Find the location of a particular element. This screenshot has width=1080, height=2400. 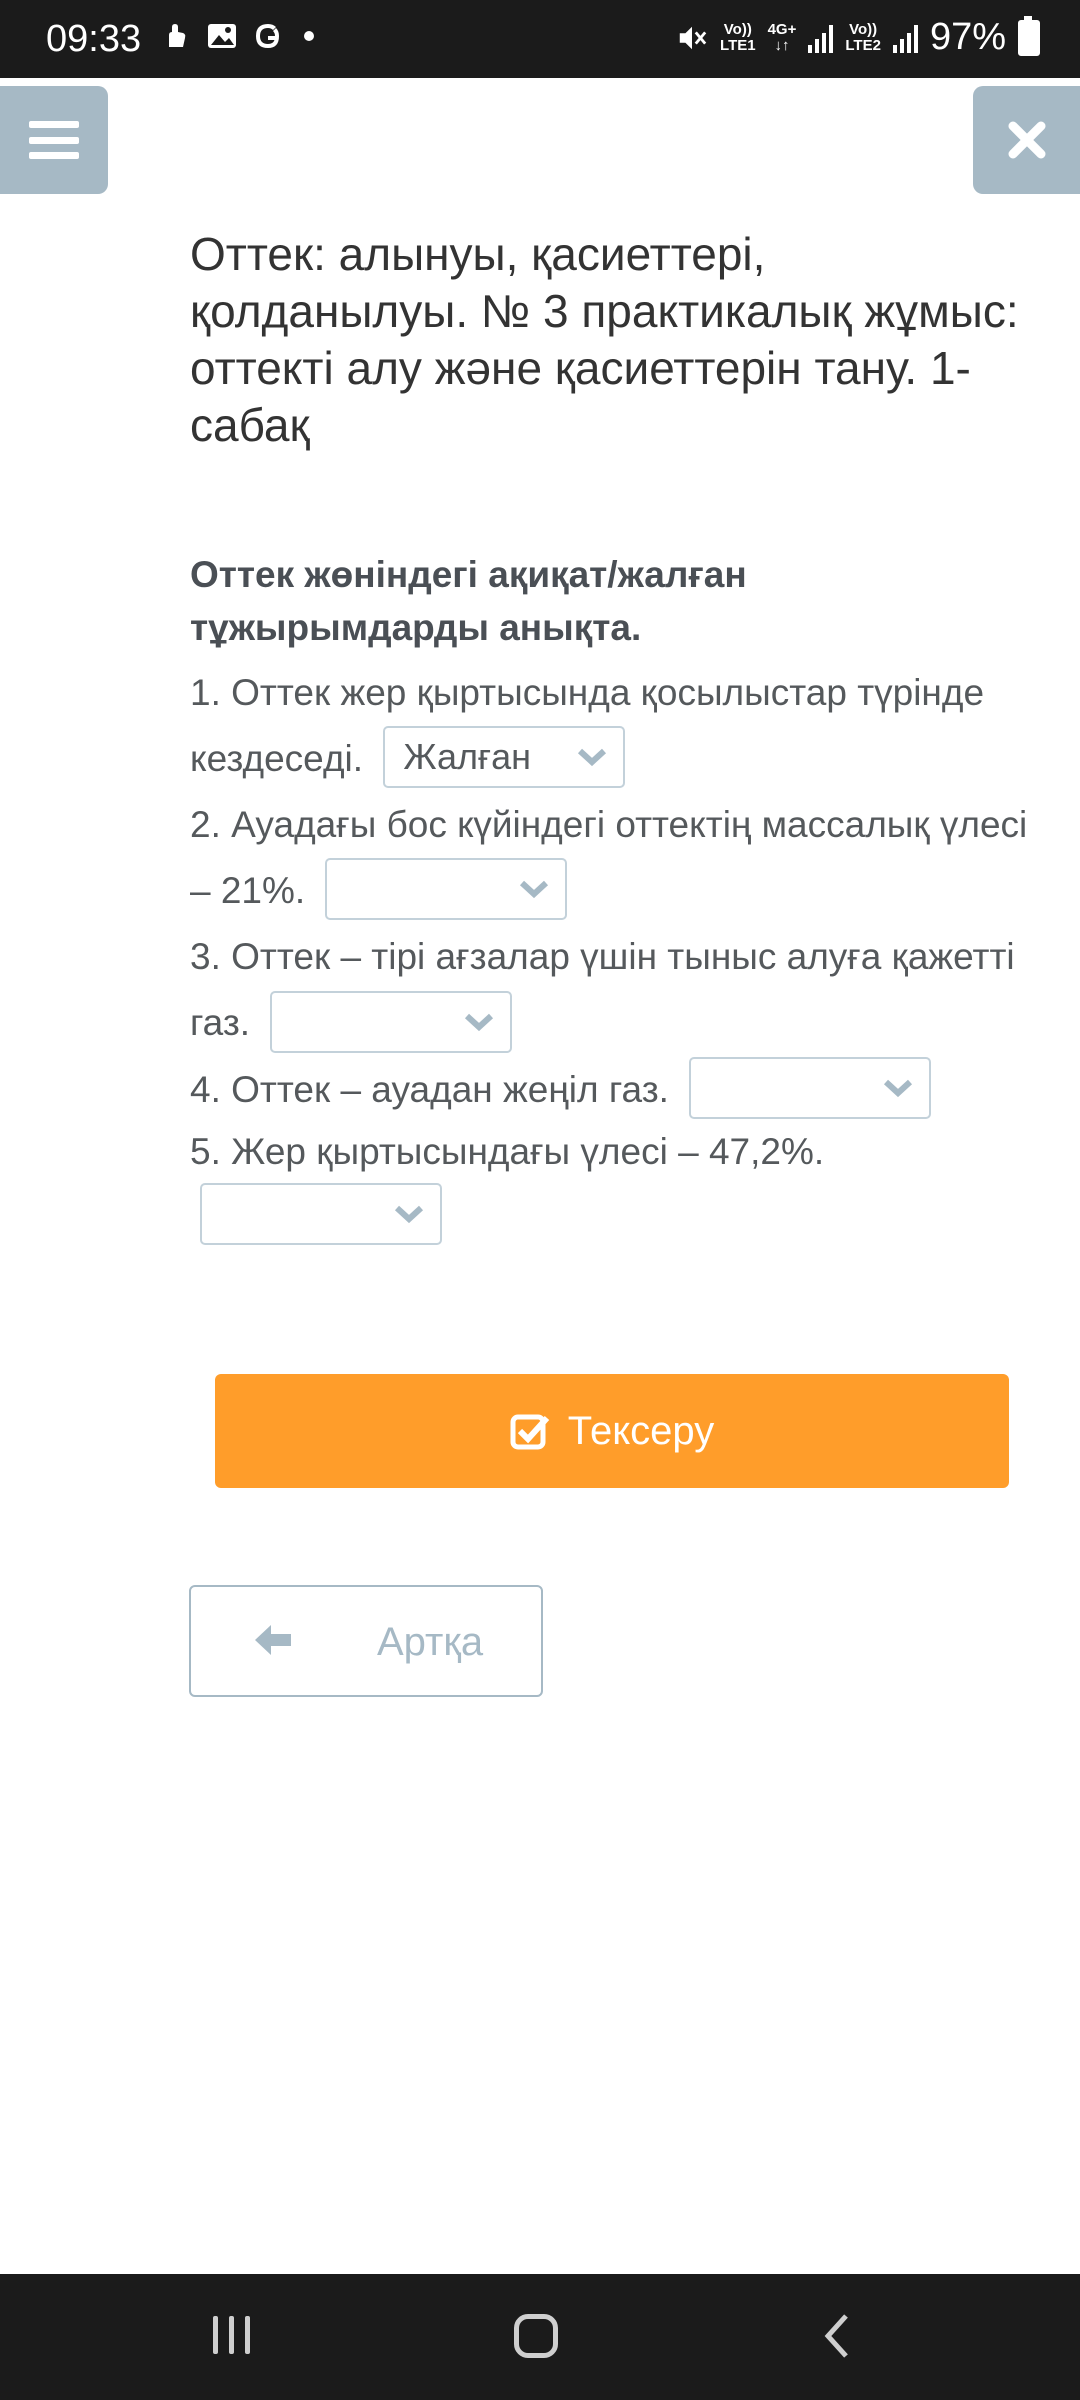

hamburger-menu-icon is located at coordinates (54, 140).